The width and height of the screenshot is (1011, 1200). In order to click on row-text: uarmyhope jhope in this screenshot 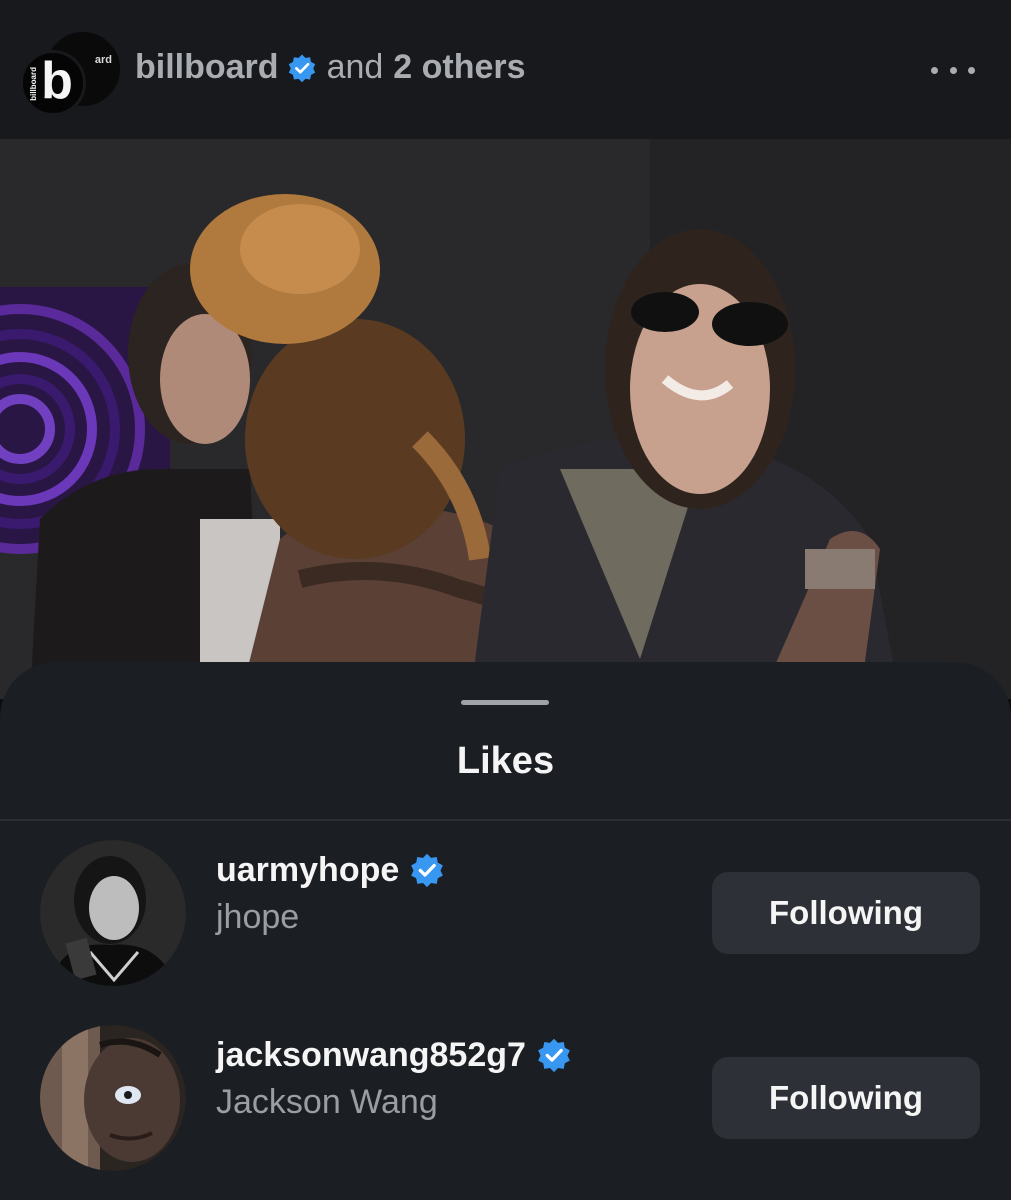, I will do `click(330, 892)`.